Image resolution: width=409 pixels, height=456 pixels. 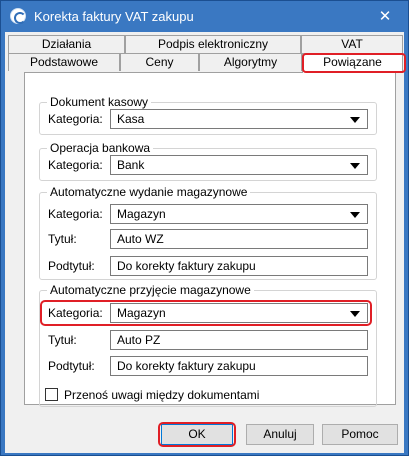 What do you see at coordinates (62, 239) in the screenshot?
I see `issue-title-label: Tytuł:` at bounding box center [62, 239].